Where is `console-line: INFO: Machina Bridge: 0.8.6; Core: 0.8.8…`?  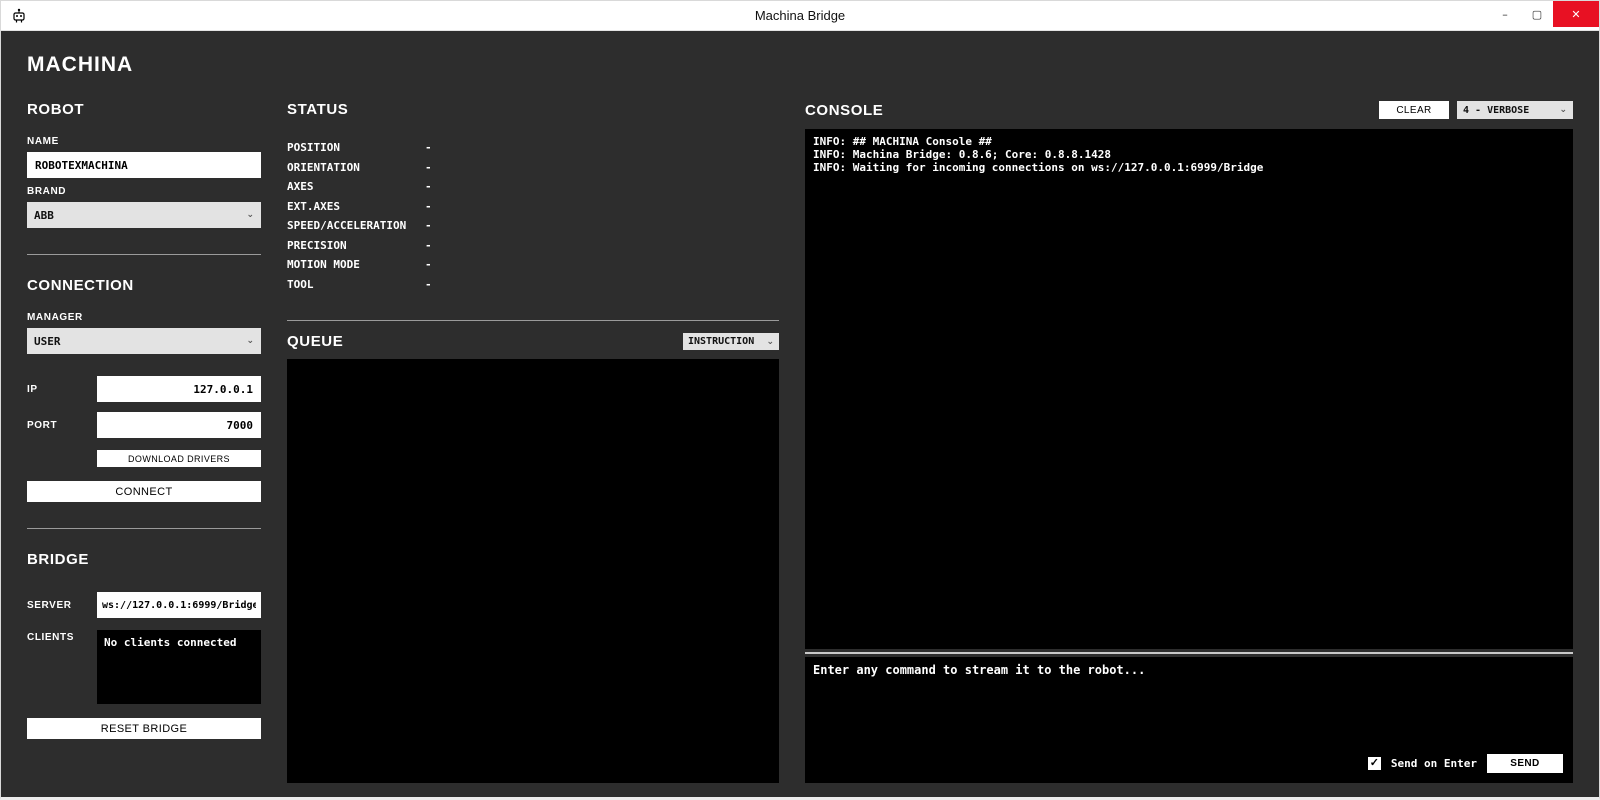 console-line: INFO: Machina Bridge: 0.8.6; Core: 0.8.8… is located at coordinates (962, 154).